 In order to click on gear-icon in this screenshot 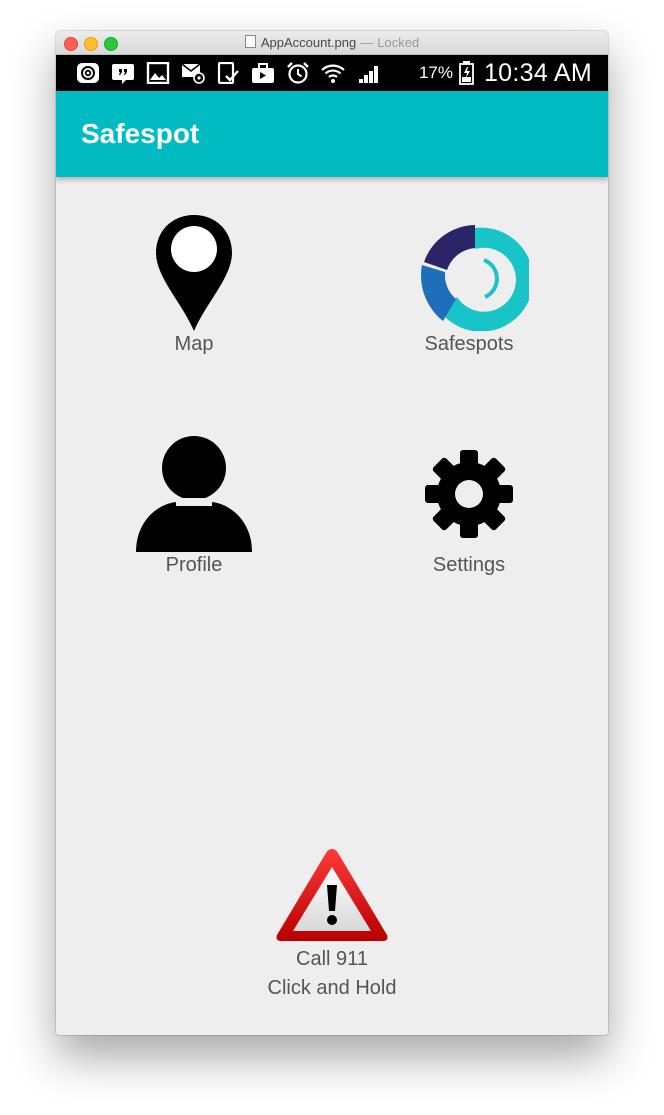, I will do `click(469, 494)`.